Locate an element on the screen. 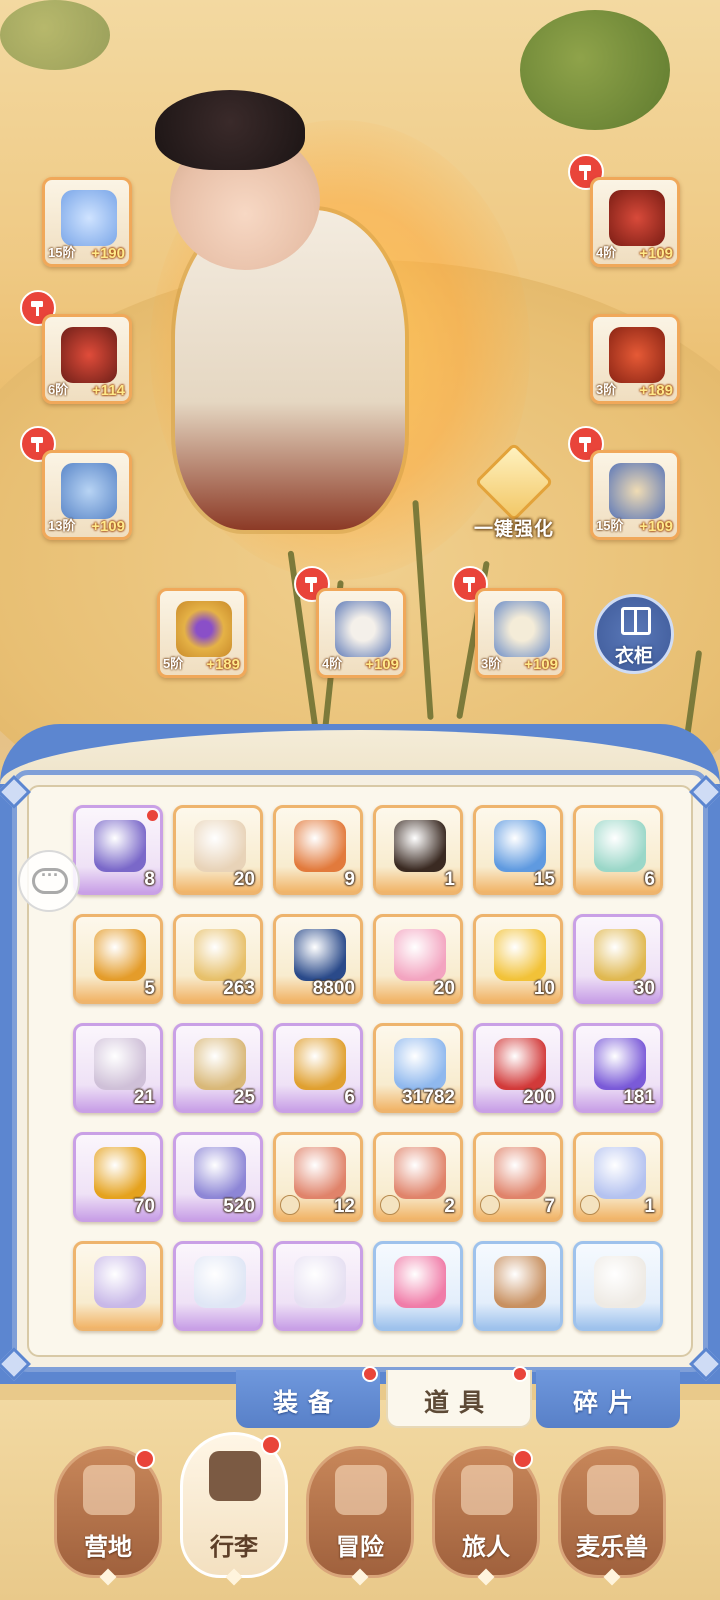 The height and width of the screenshot is (1600, 720). crossbow-icon is located at coordinates (420, 846).